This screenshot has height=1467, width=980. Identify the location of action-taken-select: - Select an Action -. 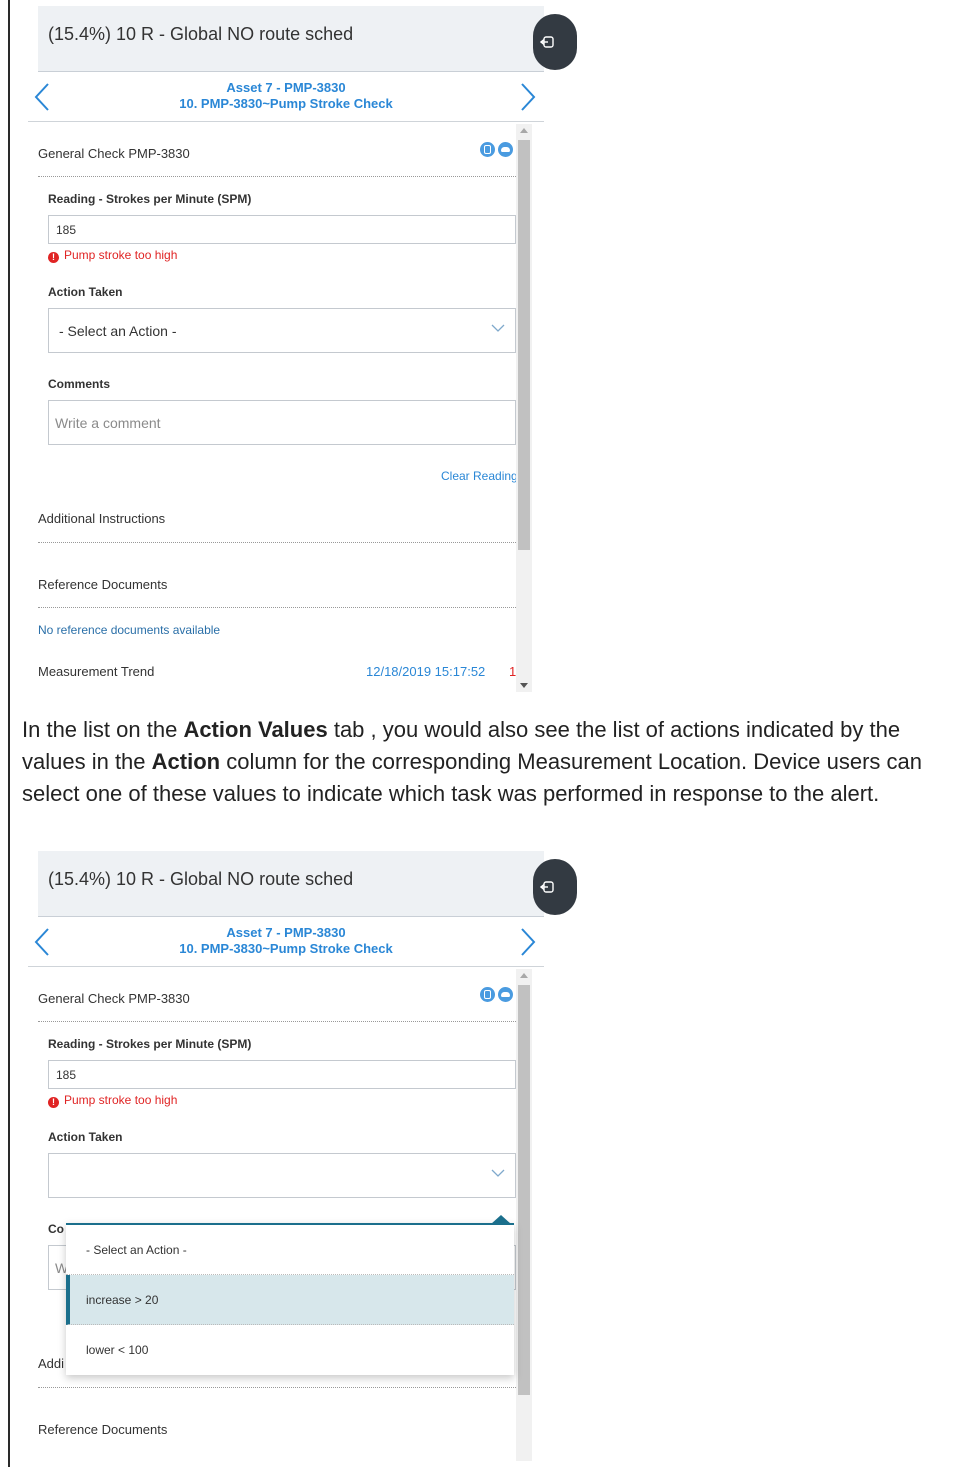
(282, 330).